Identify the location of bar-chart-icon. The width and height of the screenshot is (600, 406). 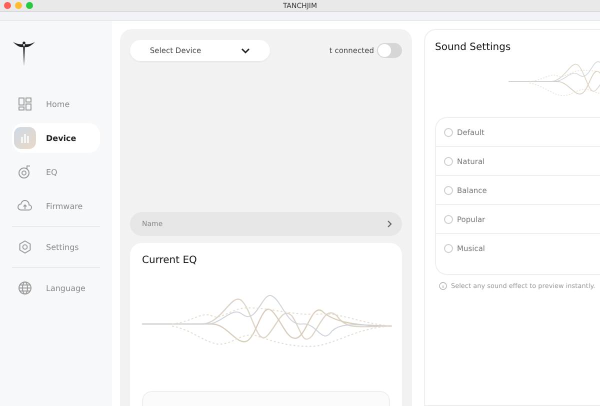
(25, 138).